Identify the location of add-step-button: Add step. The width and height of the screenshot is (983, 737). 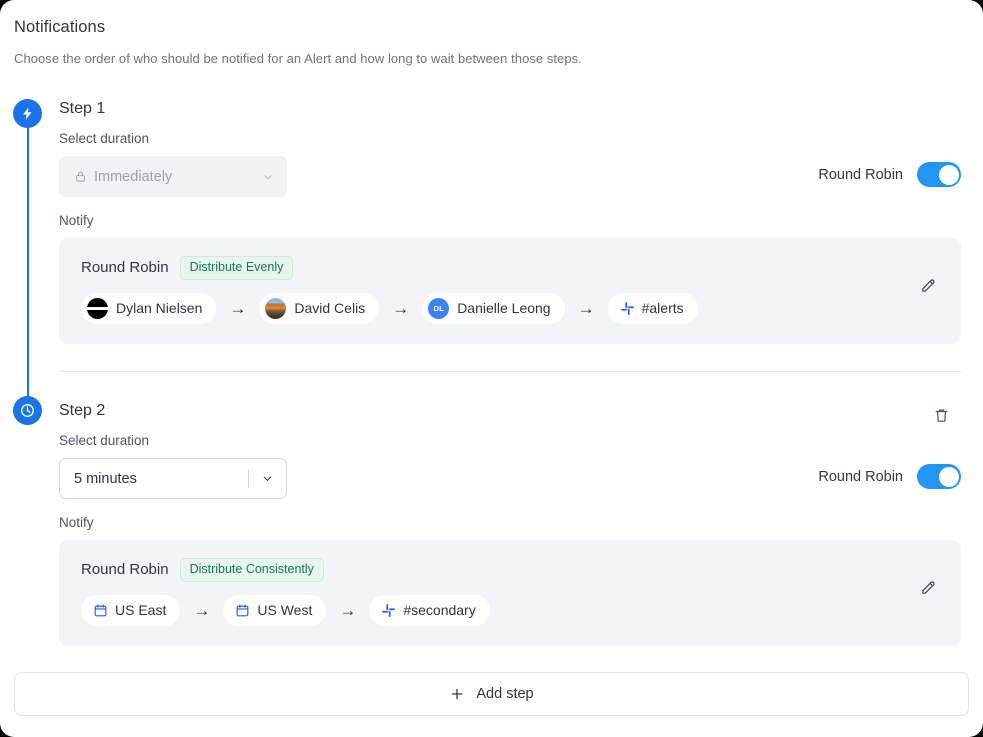
(491, 694).